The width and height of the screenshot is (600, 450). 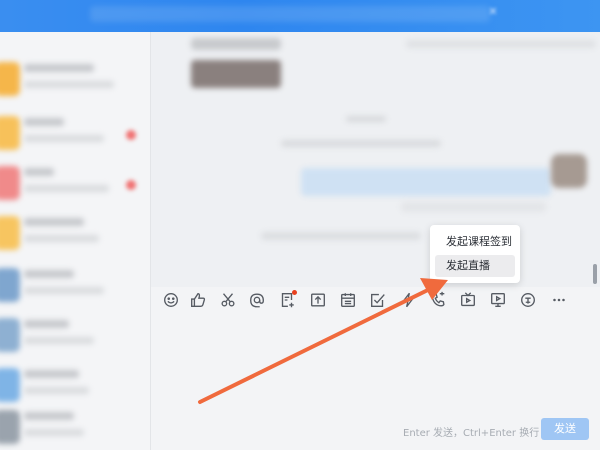 I want to click on task-check-icon, so click(x=378, y=300).